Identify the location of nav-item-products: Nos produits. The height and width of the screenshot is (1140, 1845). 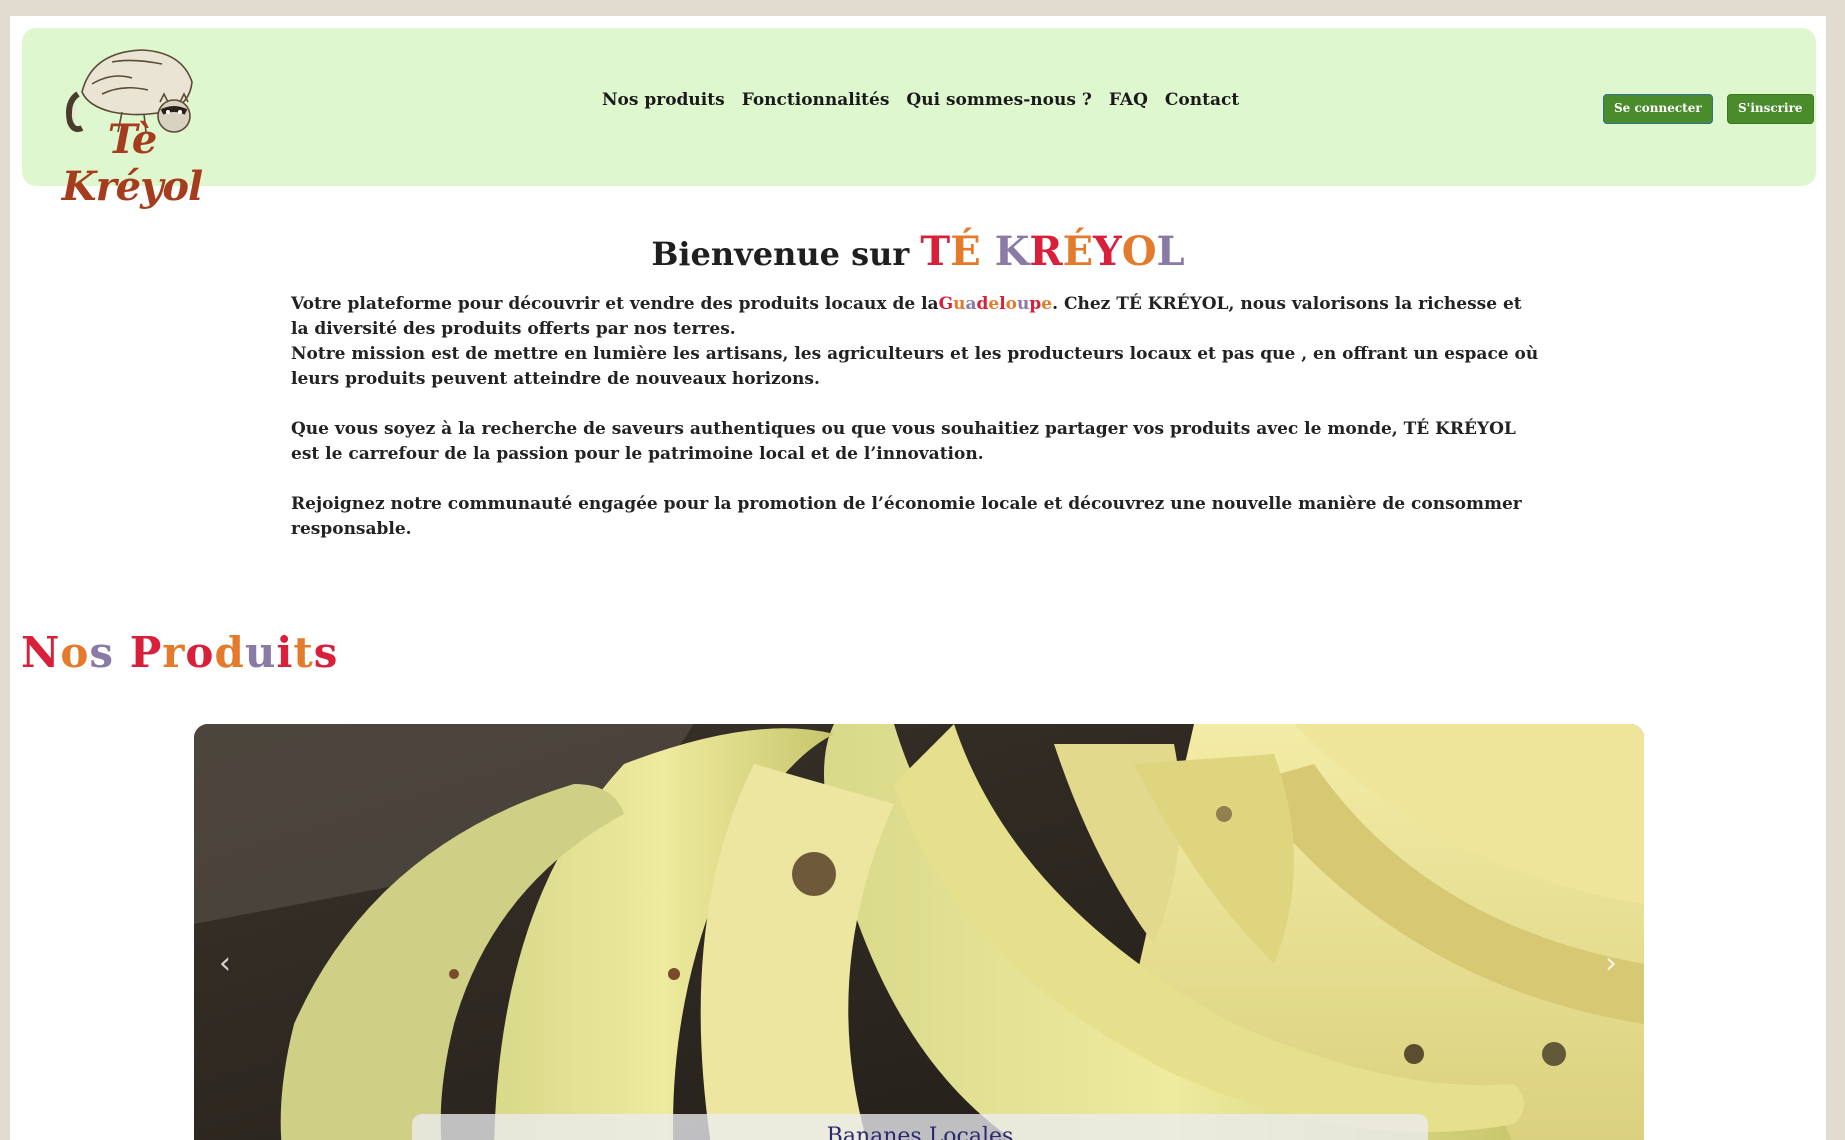
(663, 100).